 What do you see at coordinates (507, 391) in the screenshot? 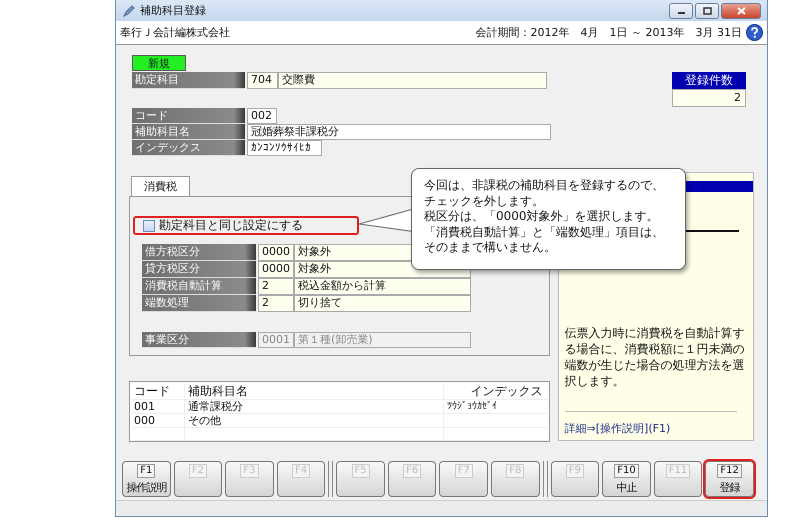
I see `column-header: インデックス` at bounding box center [507, 391].